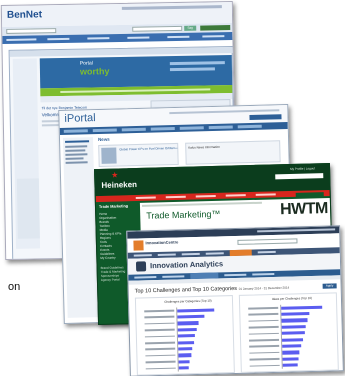  What do you see at coordinates (279, 288) in the screenshot?
I see `date-range: 01 January 2014 - 31 December 2014` at bounding box center [279, 288].